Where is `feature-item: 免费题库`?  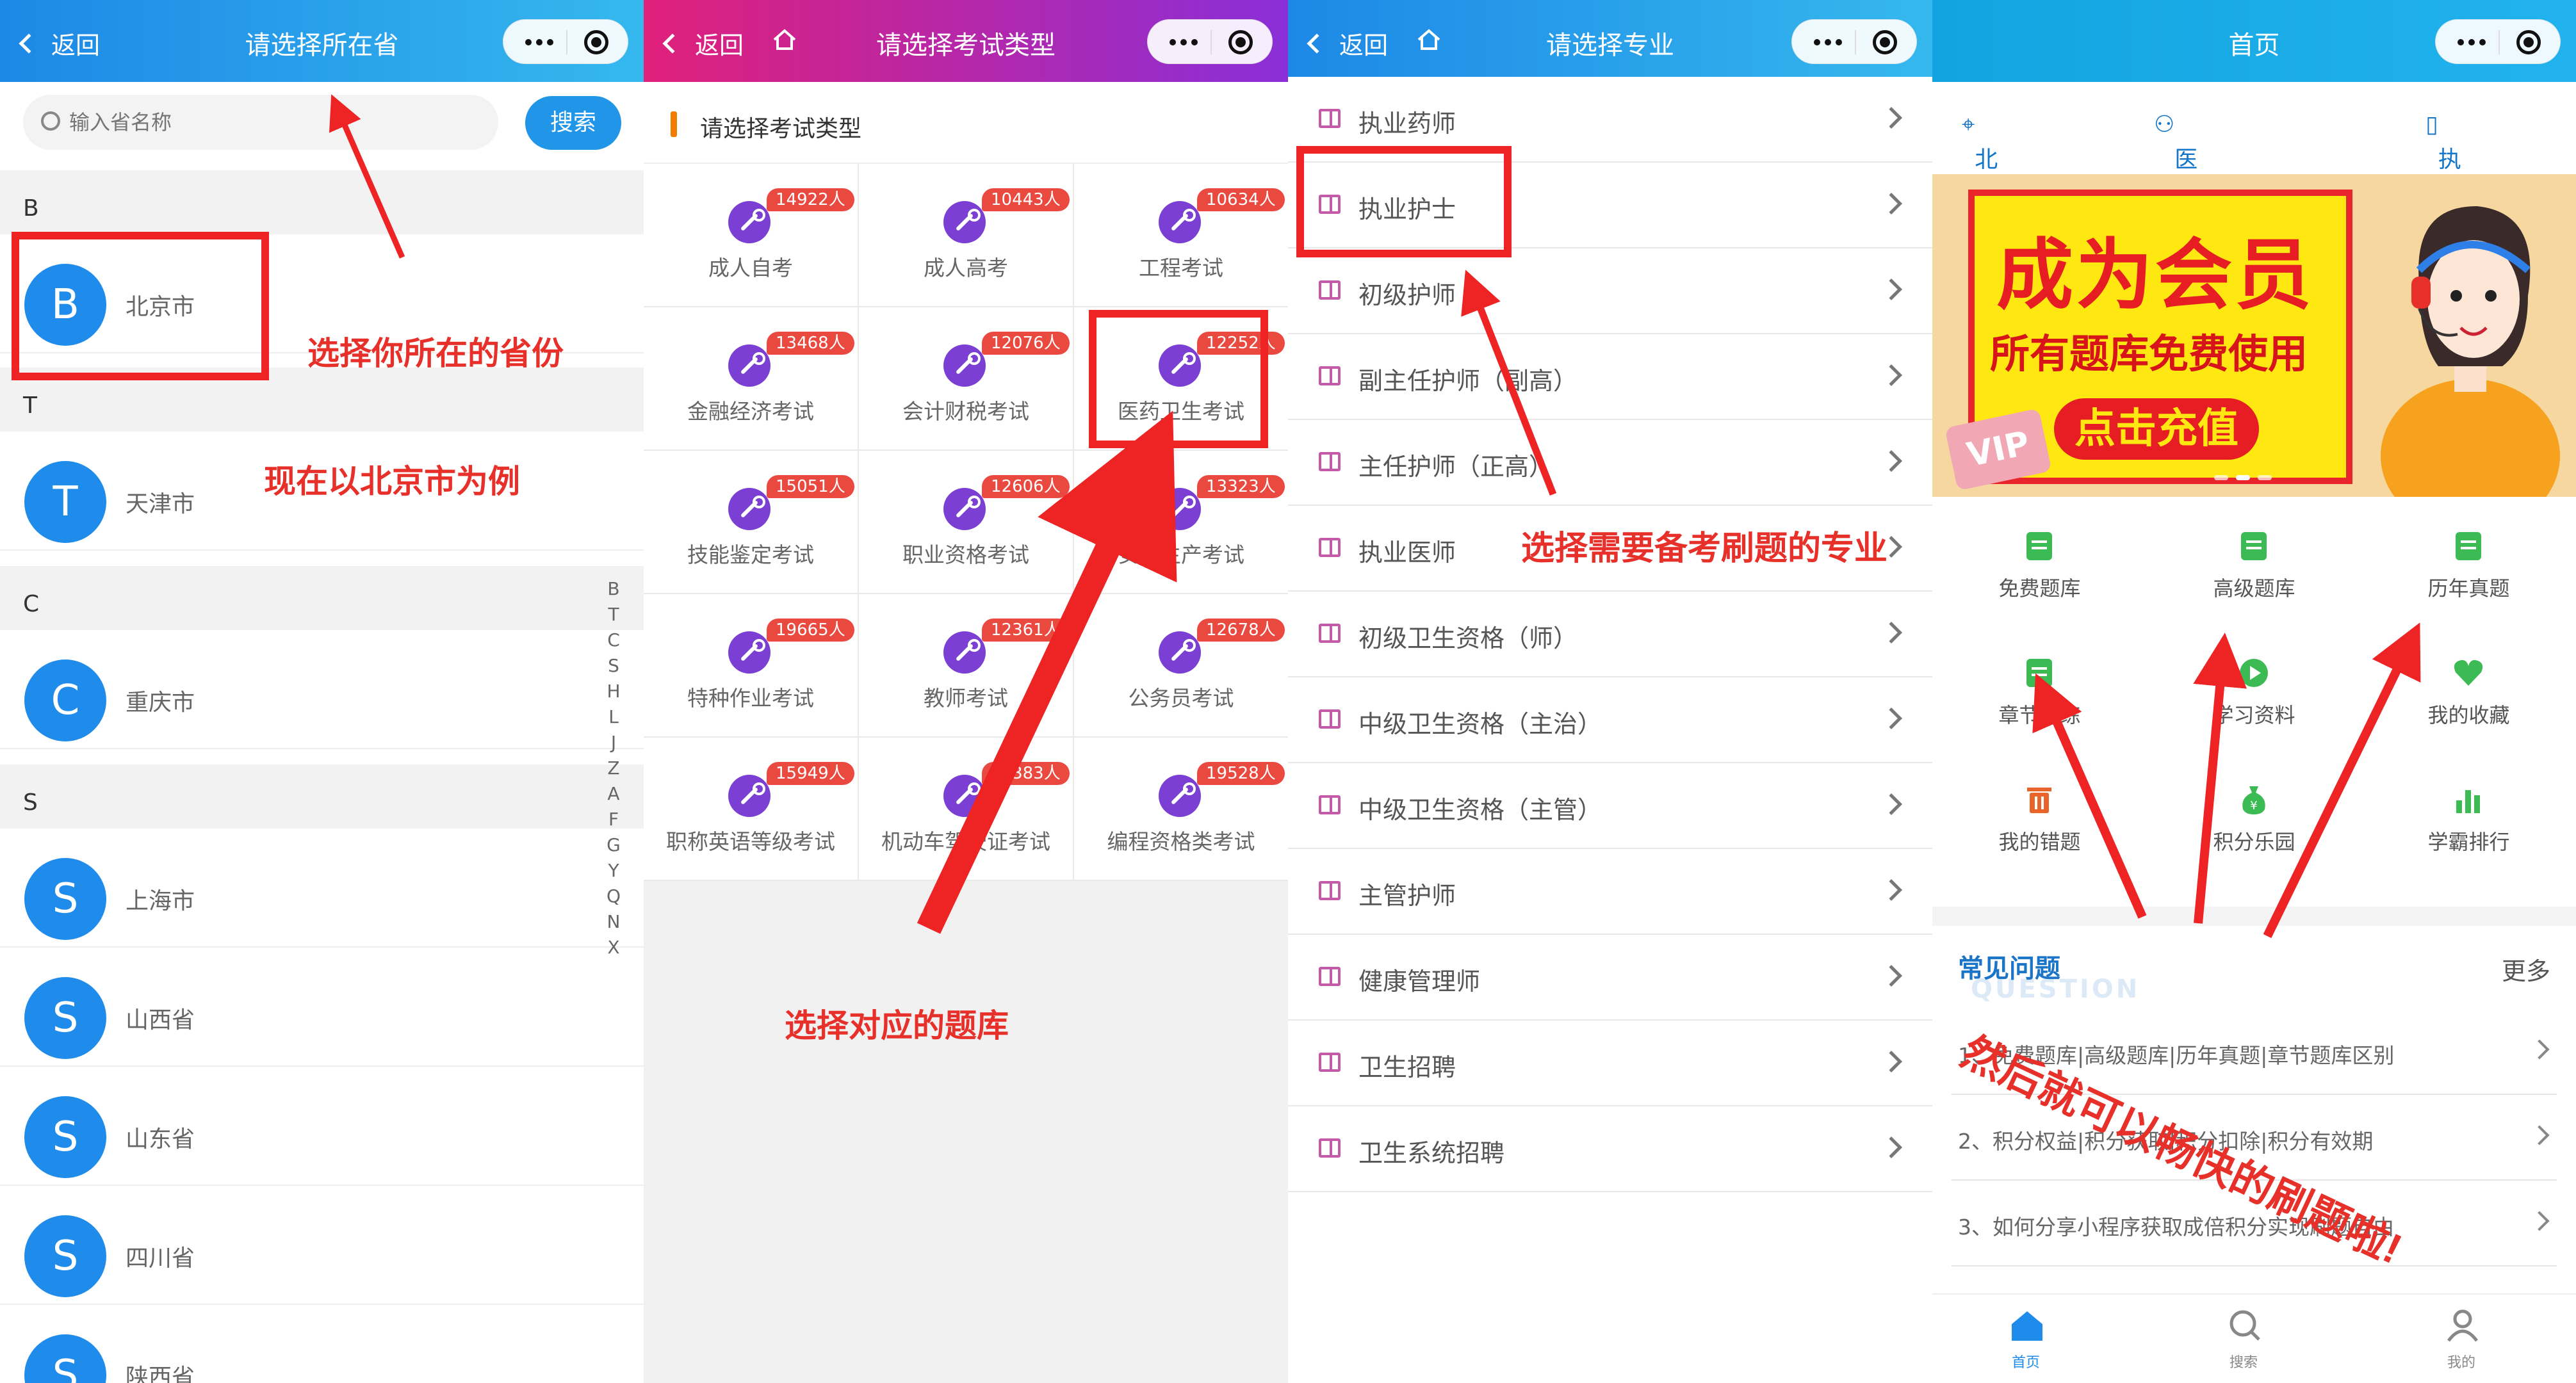 feature-item: 免费题库 is located at coordinates (2039, 561).